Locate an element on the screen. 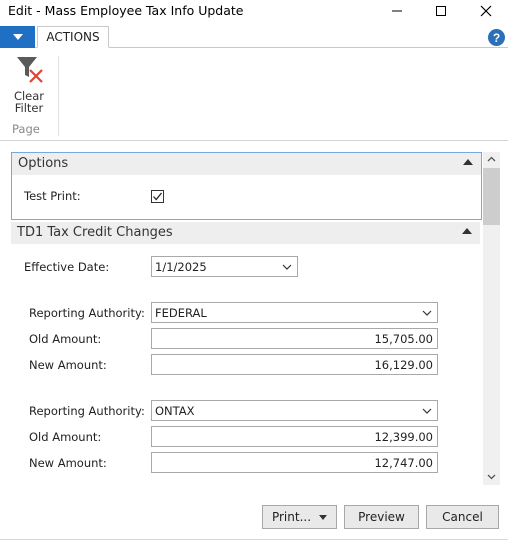 This screenshot has height=543, width=508. ribbon-group-separator is located at coordinates (58, 96).